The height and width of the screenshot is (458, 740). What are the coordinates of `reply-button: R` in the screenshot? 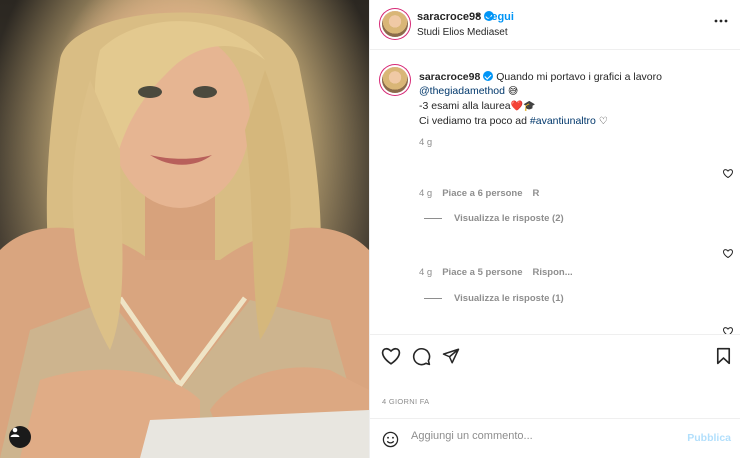 It's located at (536, 193).